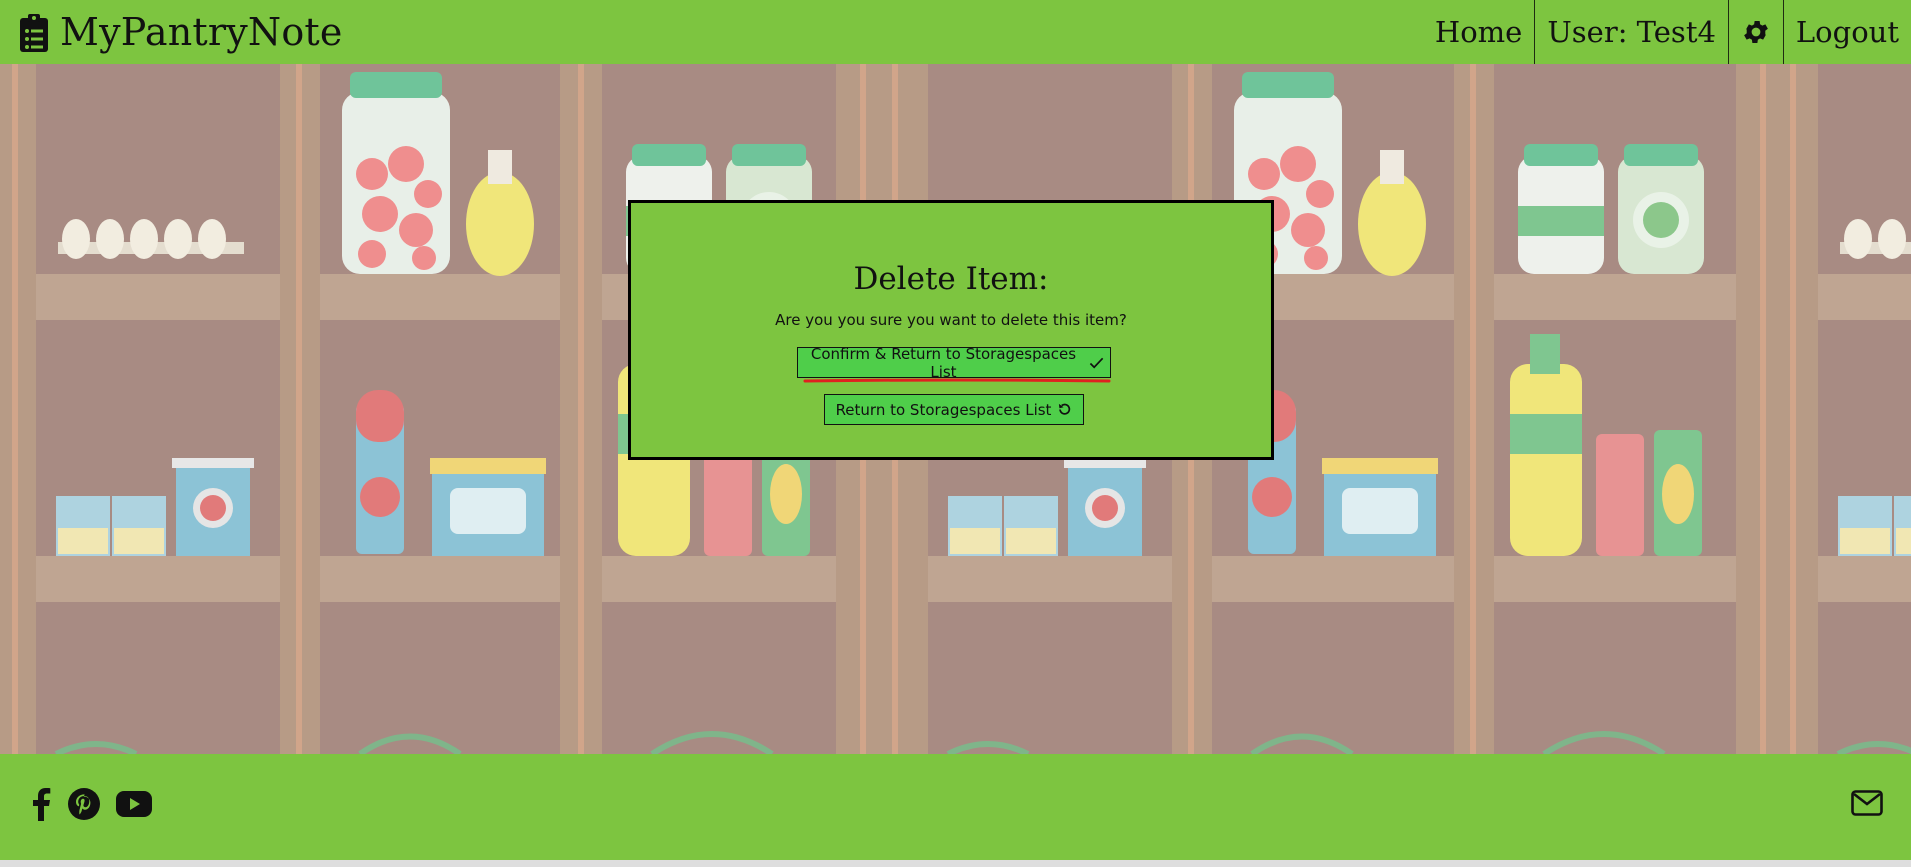 The height and width of the screenshot is (867, 1911). I want to click on confirm-delete-button: Confirm & Return to Storagespaces List, so click(954, 362).